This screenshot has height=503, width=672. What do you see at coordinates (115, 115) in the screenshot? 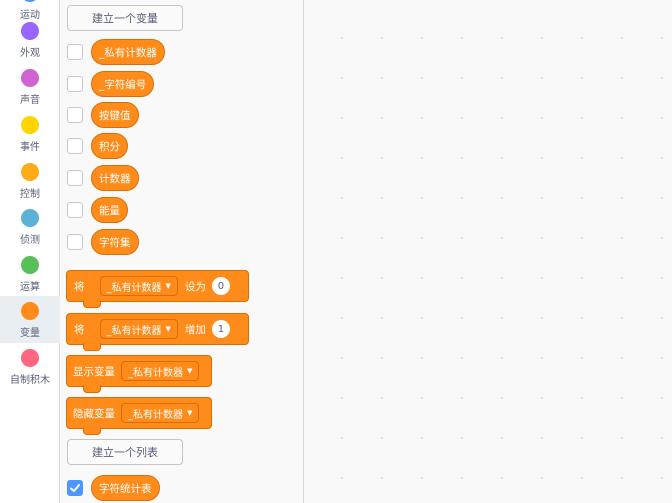
I see `variable-reporter: 按键值` at bounding box center [115, 115].